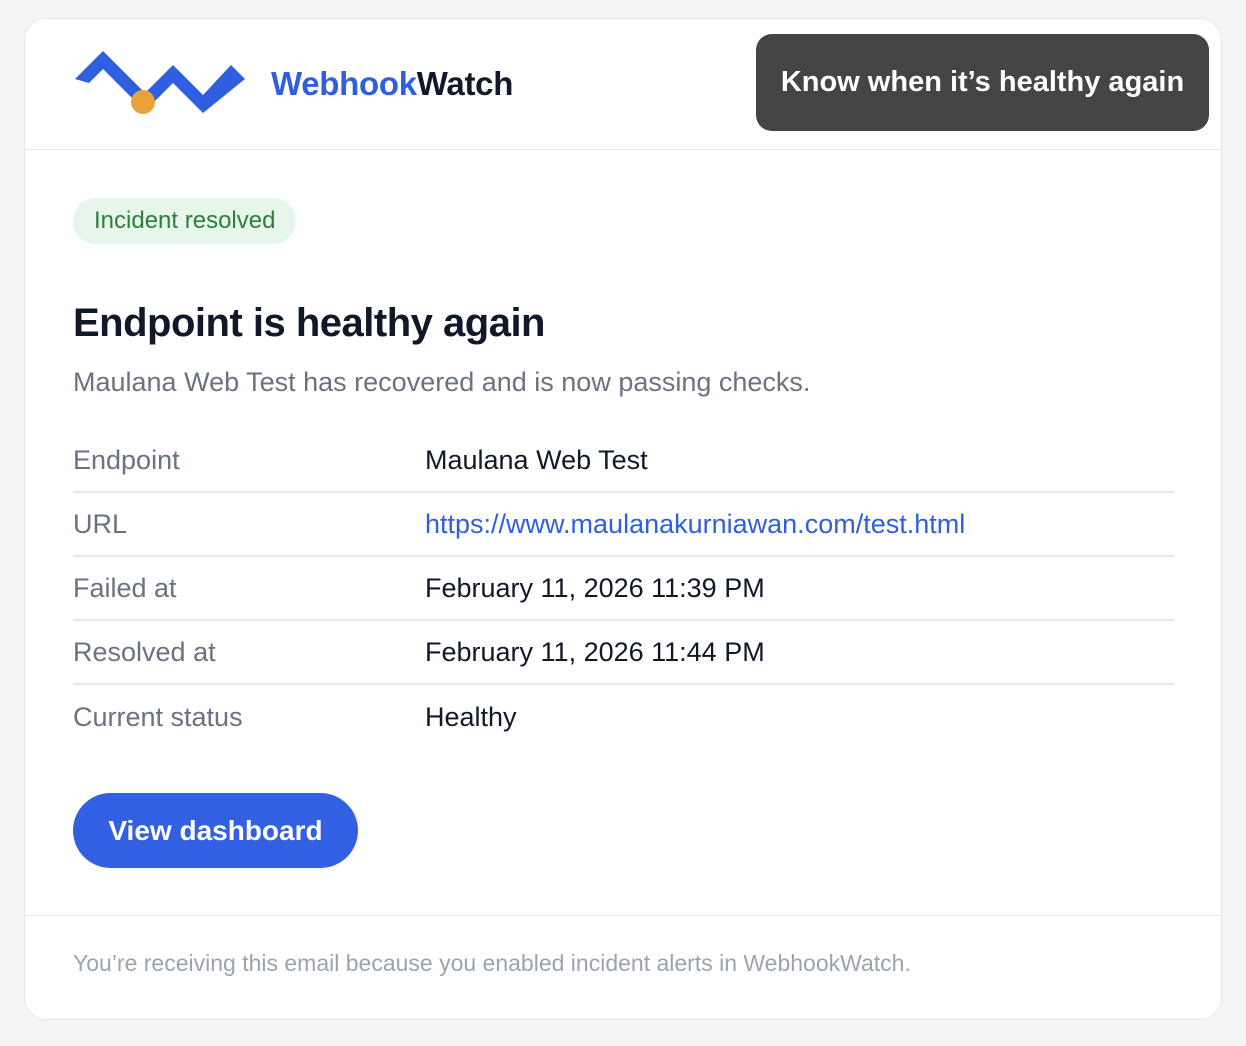  What do you see at coordinates (595, 587) in the screenshot?
I see `detail-value: February 11, 2026 11:39 PM` at bounding box center [595, 587].